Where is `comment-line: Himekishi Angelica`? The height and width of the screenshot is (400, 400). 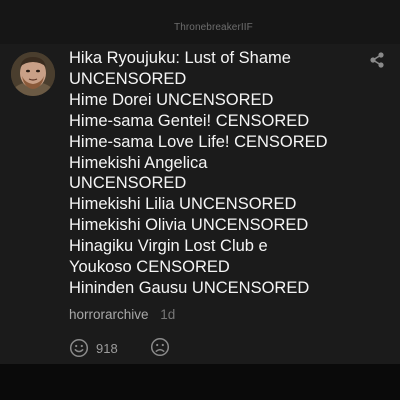 comment-line: Himekishi Angelica is located at coordinates (138, 162).